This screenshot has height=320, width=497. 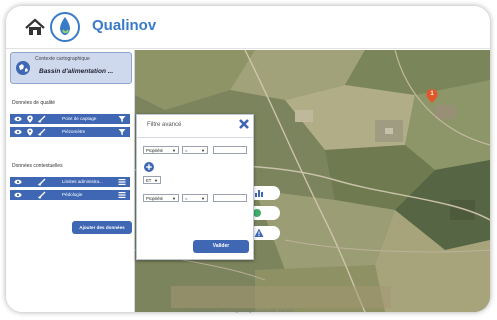 What do you see at coordinates (164, 125) in the screenshot?
I see `dialog-title: Filtre avancé` at bounding box center [164, 125].